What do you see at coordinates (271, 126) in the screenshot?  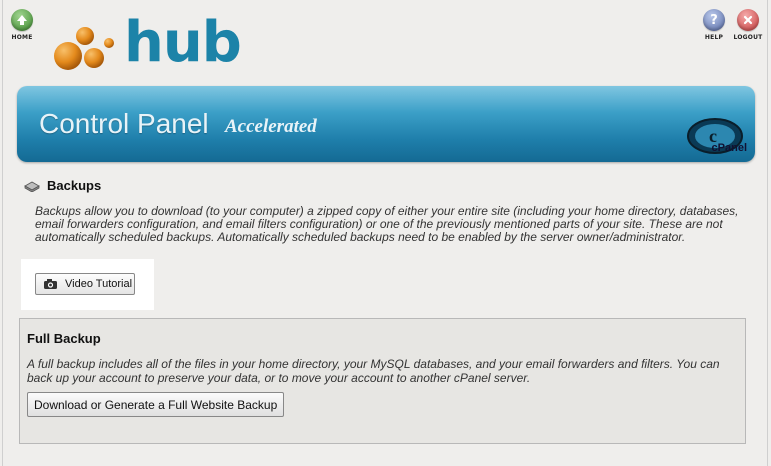 I see `banner-subtitle: Accelerated` at bounding box center [271, 126].